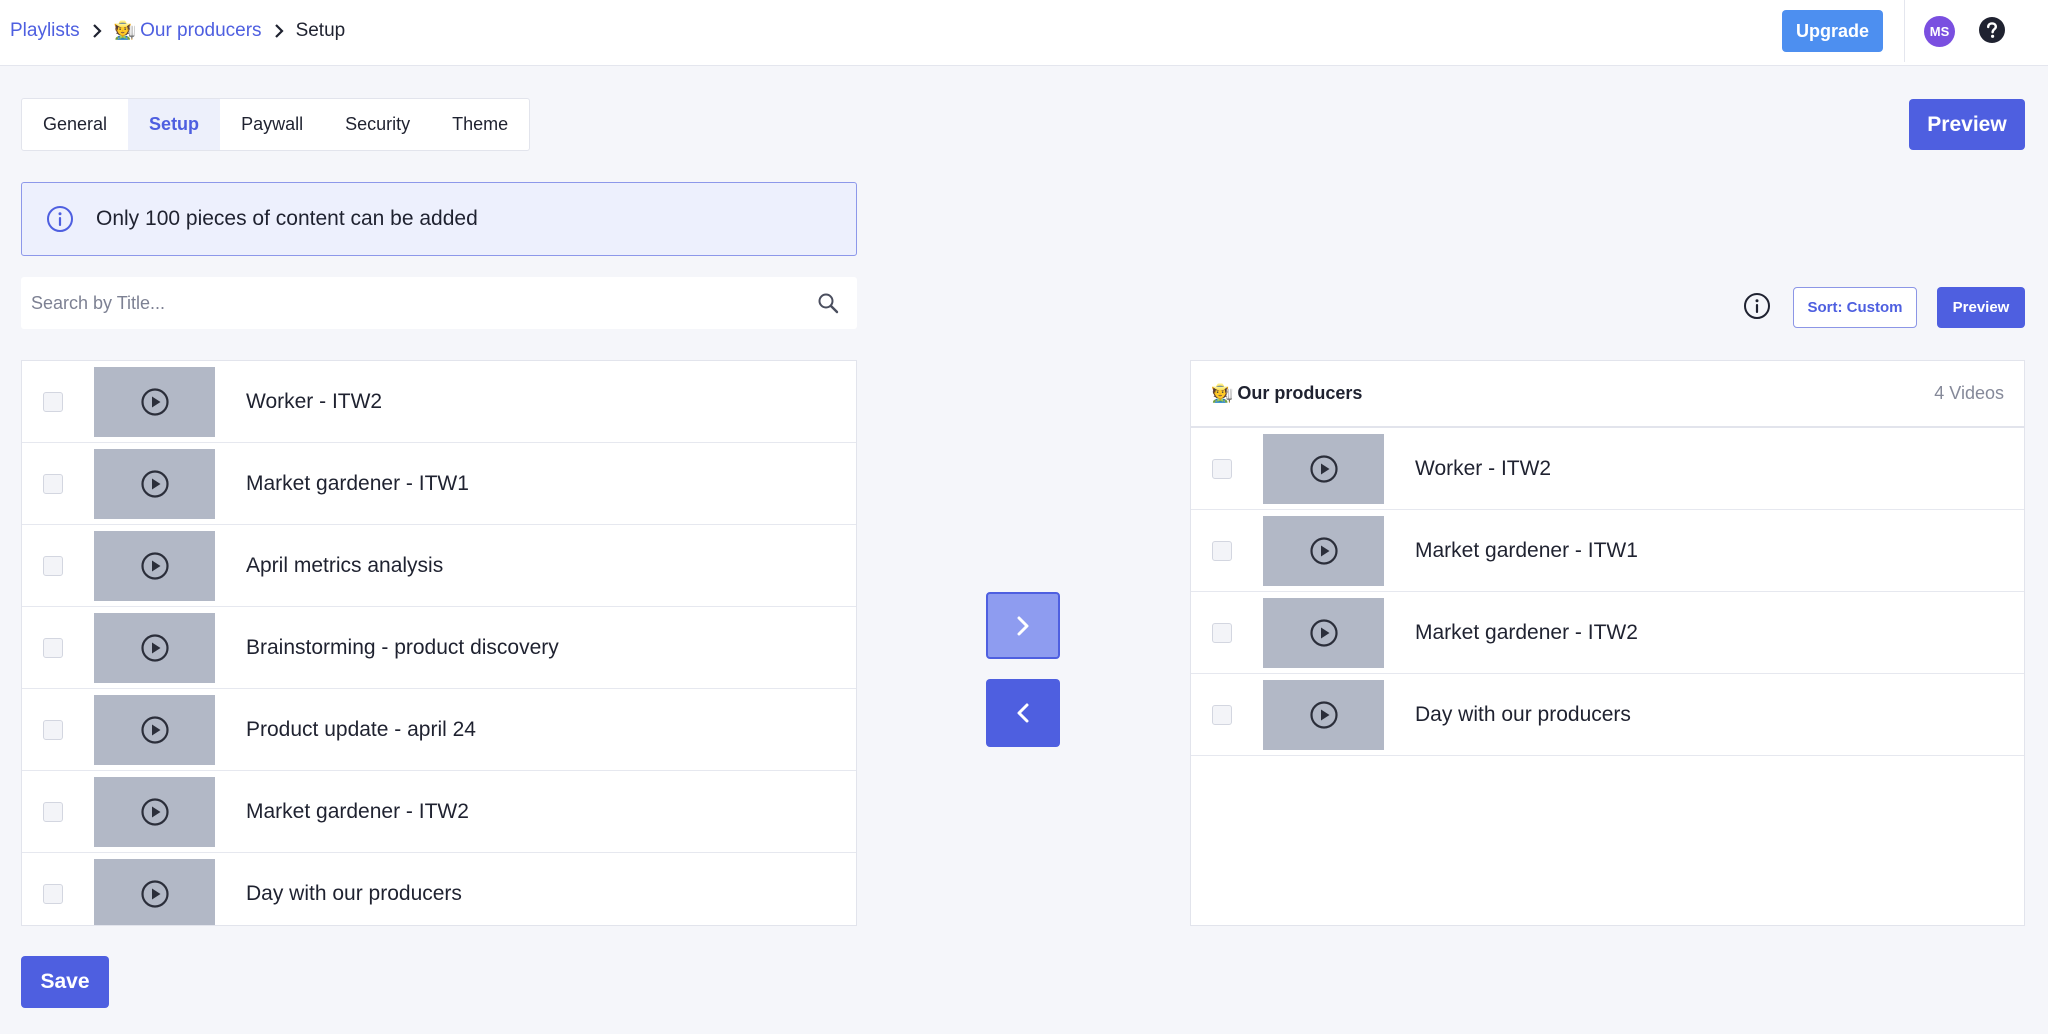  I want to click on info-banner: Only 100 pieces of content can be added, so click(439, 219).